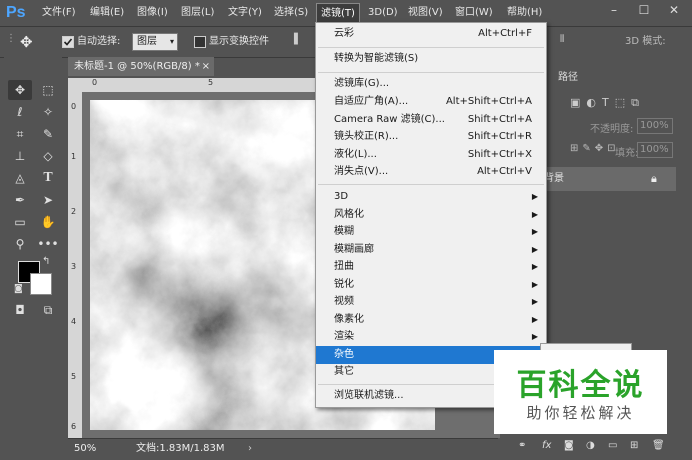  I want to click on 3d-mode-label: 3D 模式:, so click(645, 41).